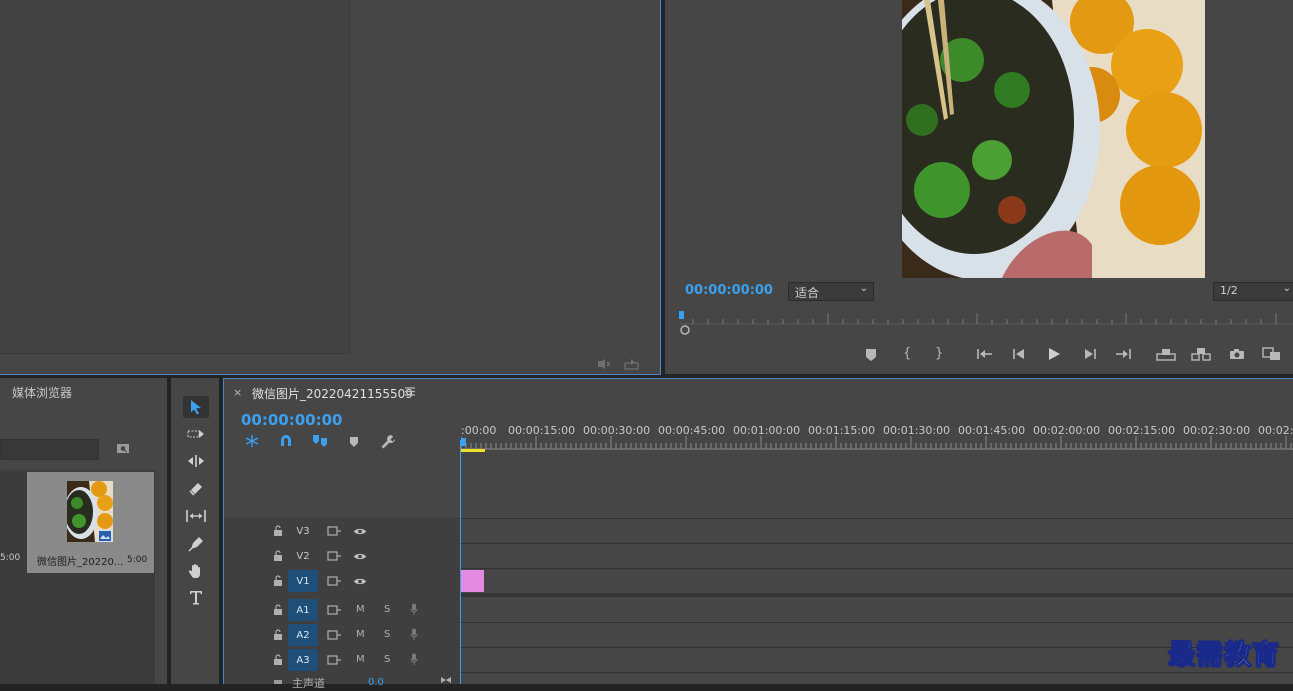  Describe the element at coordinates (631, 364) in the screenshot. I see `export-icon` at that location.